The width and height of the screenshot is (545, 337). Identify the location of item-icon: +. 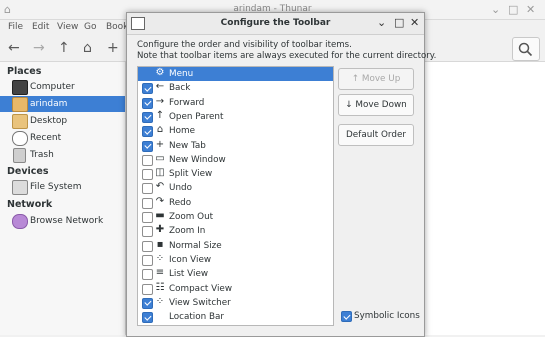
(160, 144).